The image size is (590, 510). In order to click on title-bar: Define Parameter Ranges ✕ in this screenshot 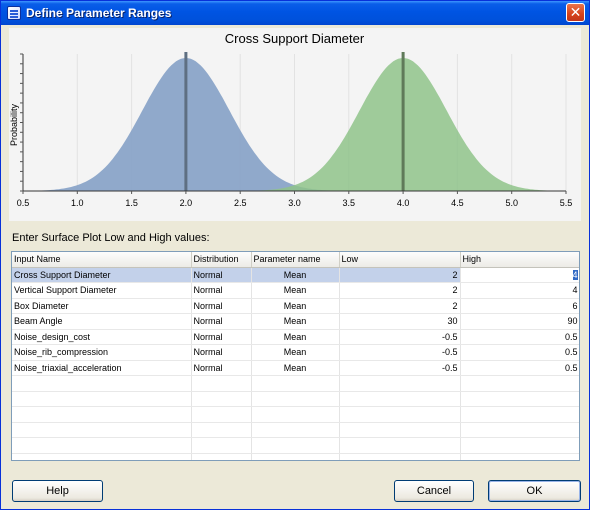, I will do `click(295, 13)`.